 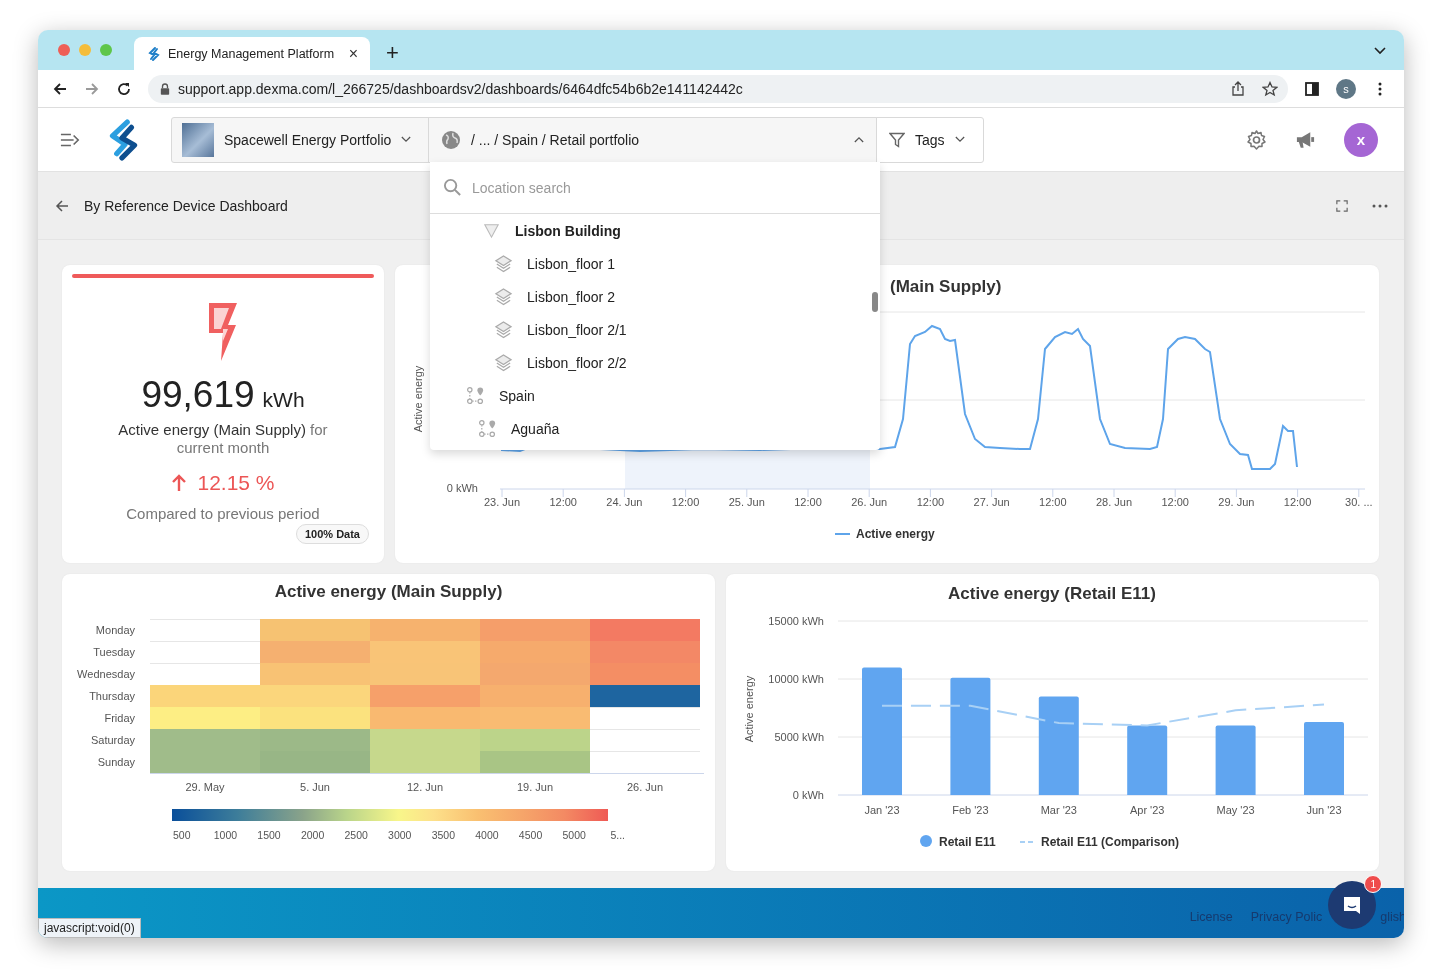 What do you see at coordinates (154, 53) in the screenshot?
I see `logo-icon` at bounding box center [154, 53].